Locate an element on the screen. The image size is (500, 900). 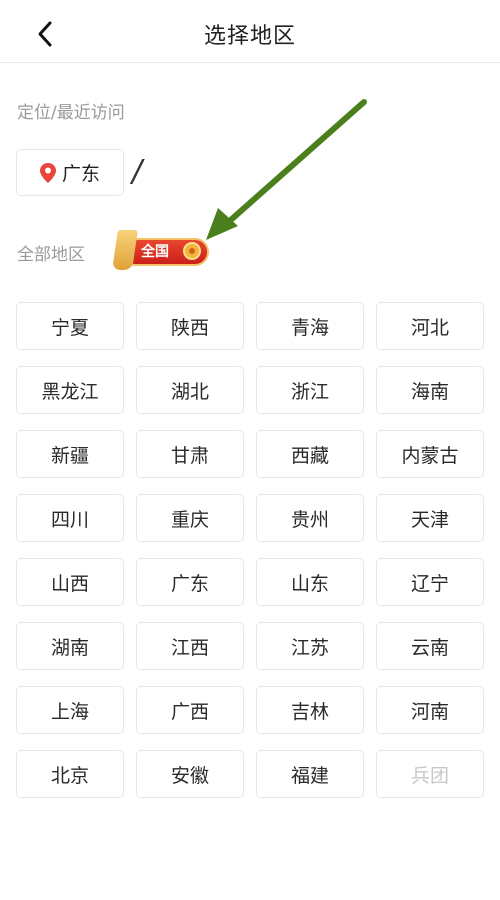
region-button: 湖北 is located at coordinates (190, 390).